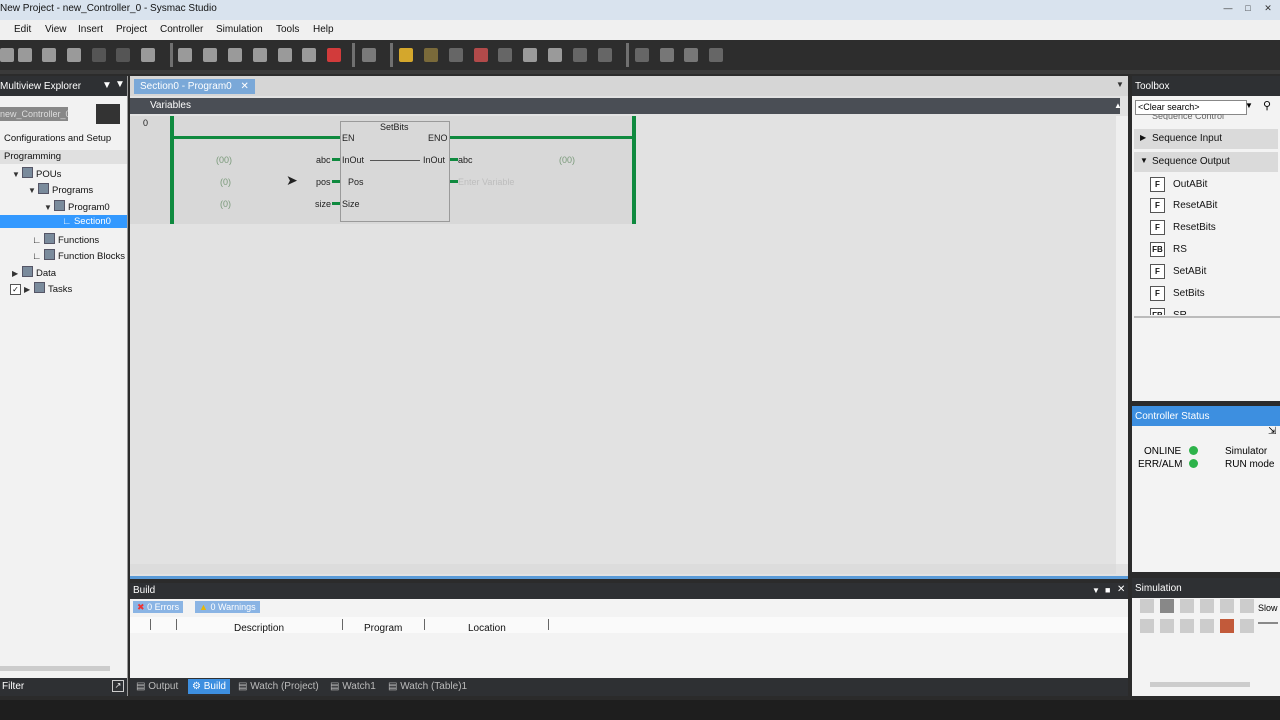  I want to click on tab-output: ▤ Output, so click(157, 686).